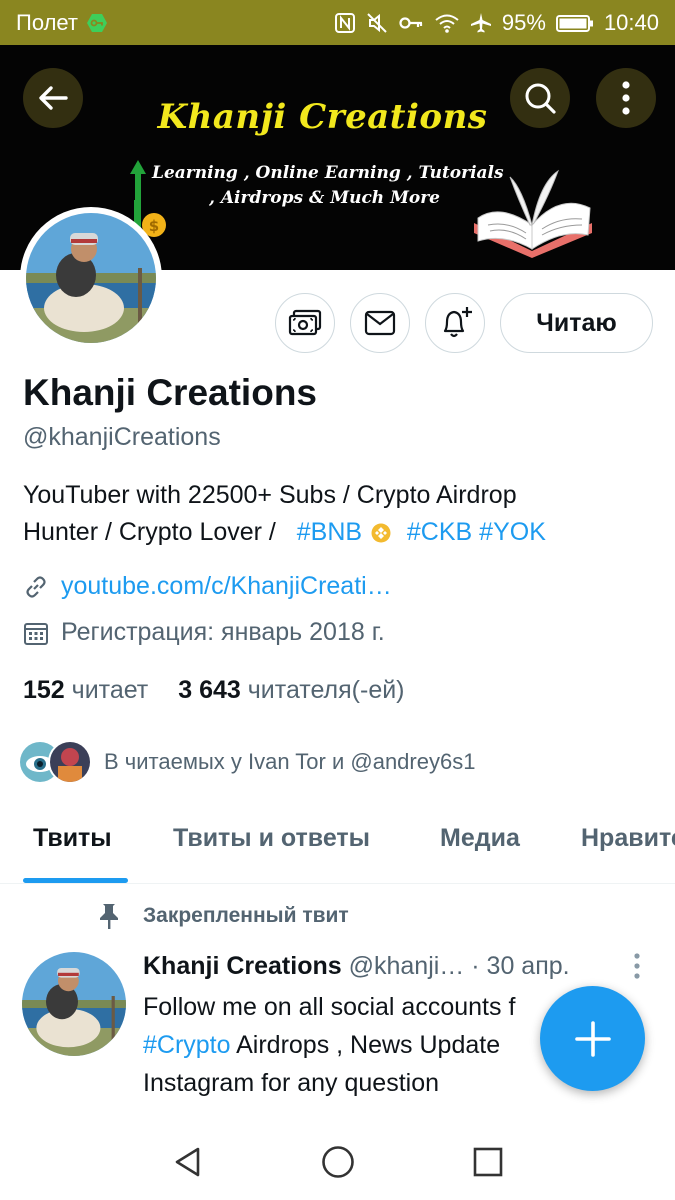 This screenshot has width=675, height=1200. I want to click on tweet-author-name: Khanji Creations, so click(242, 966).